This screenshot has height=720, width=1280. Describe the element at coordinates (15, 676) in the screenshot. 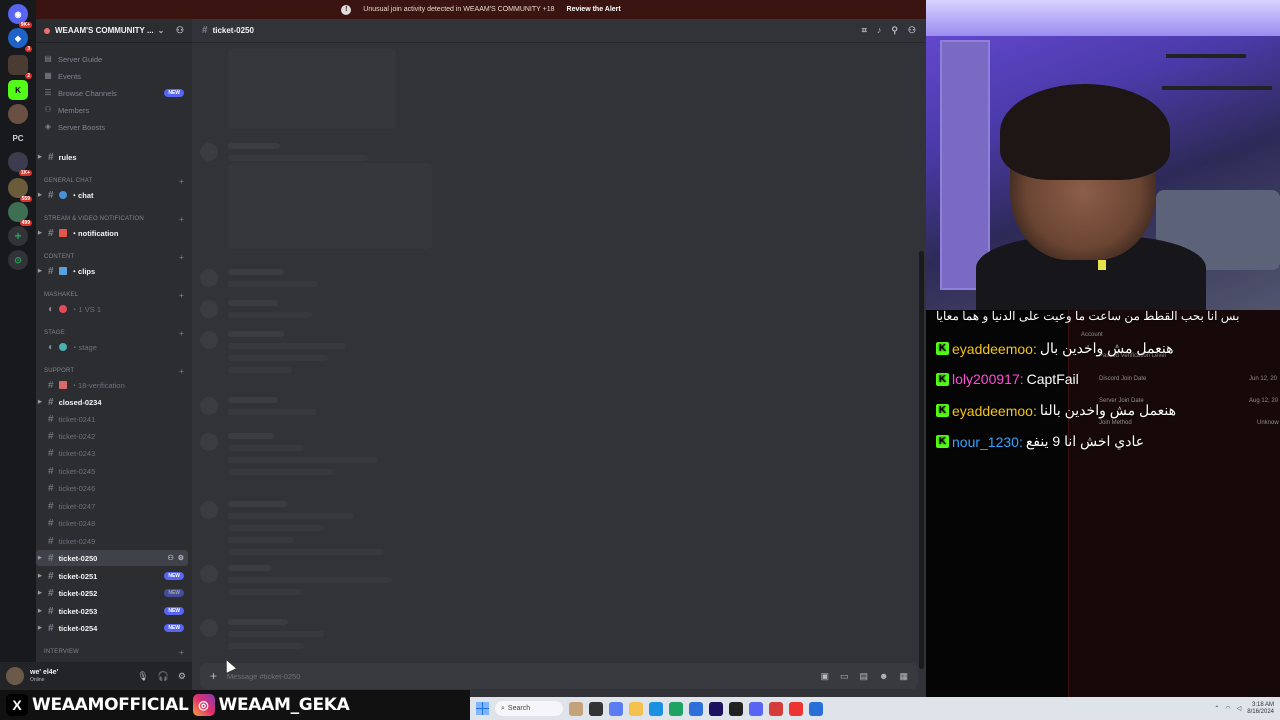

I see `avatar` at that location.